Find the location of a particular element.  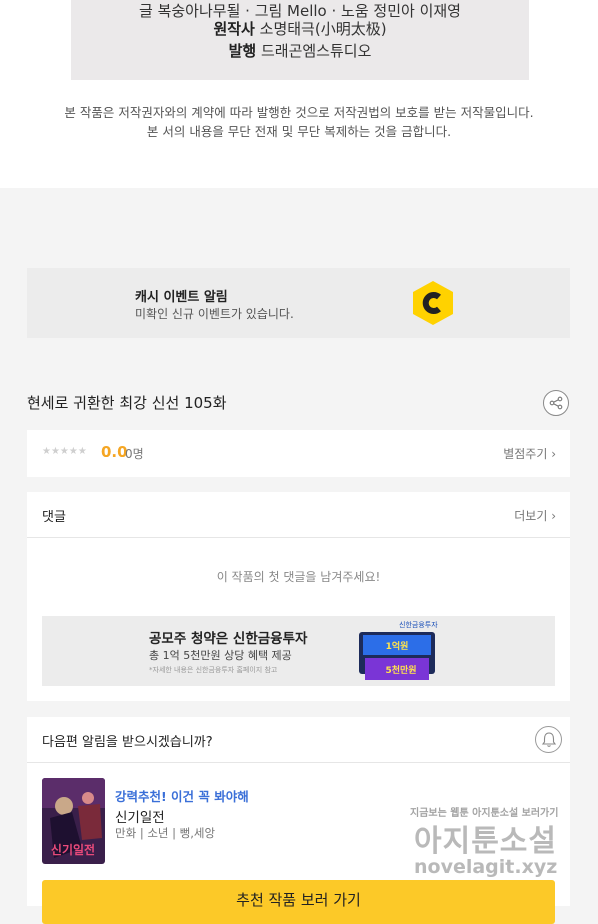

ad-brand: 신한금융투자 is located at coordinates (418, 625).